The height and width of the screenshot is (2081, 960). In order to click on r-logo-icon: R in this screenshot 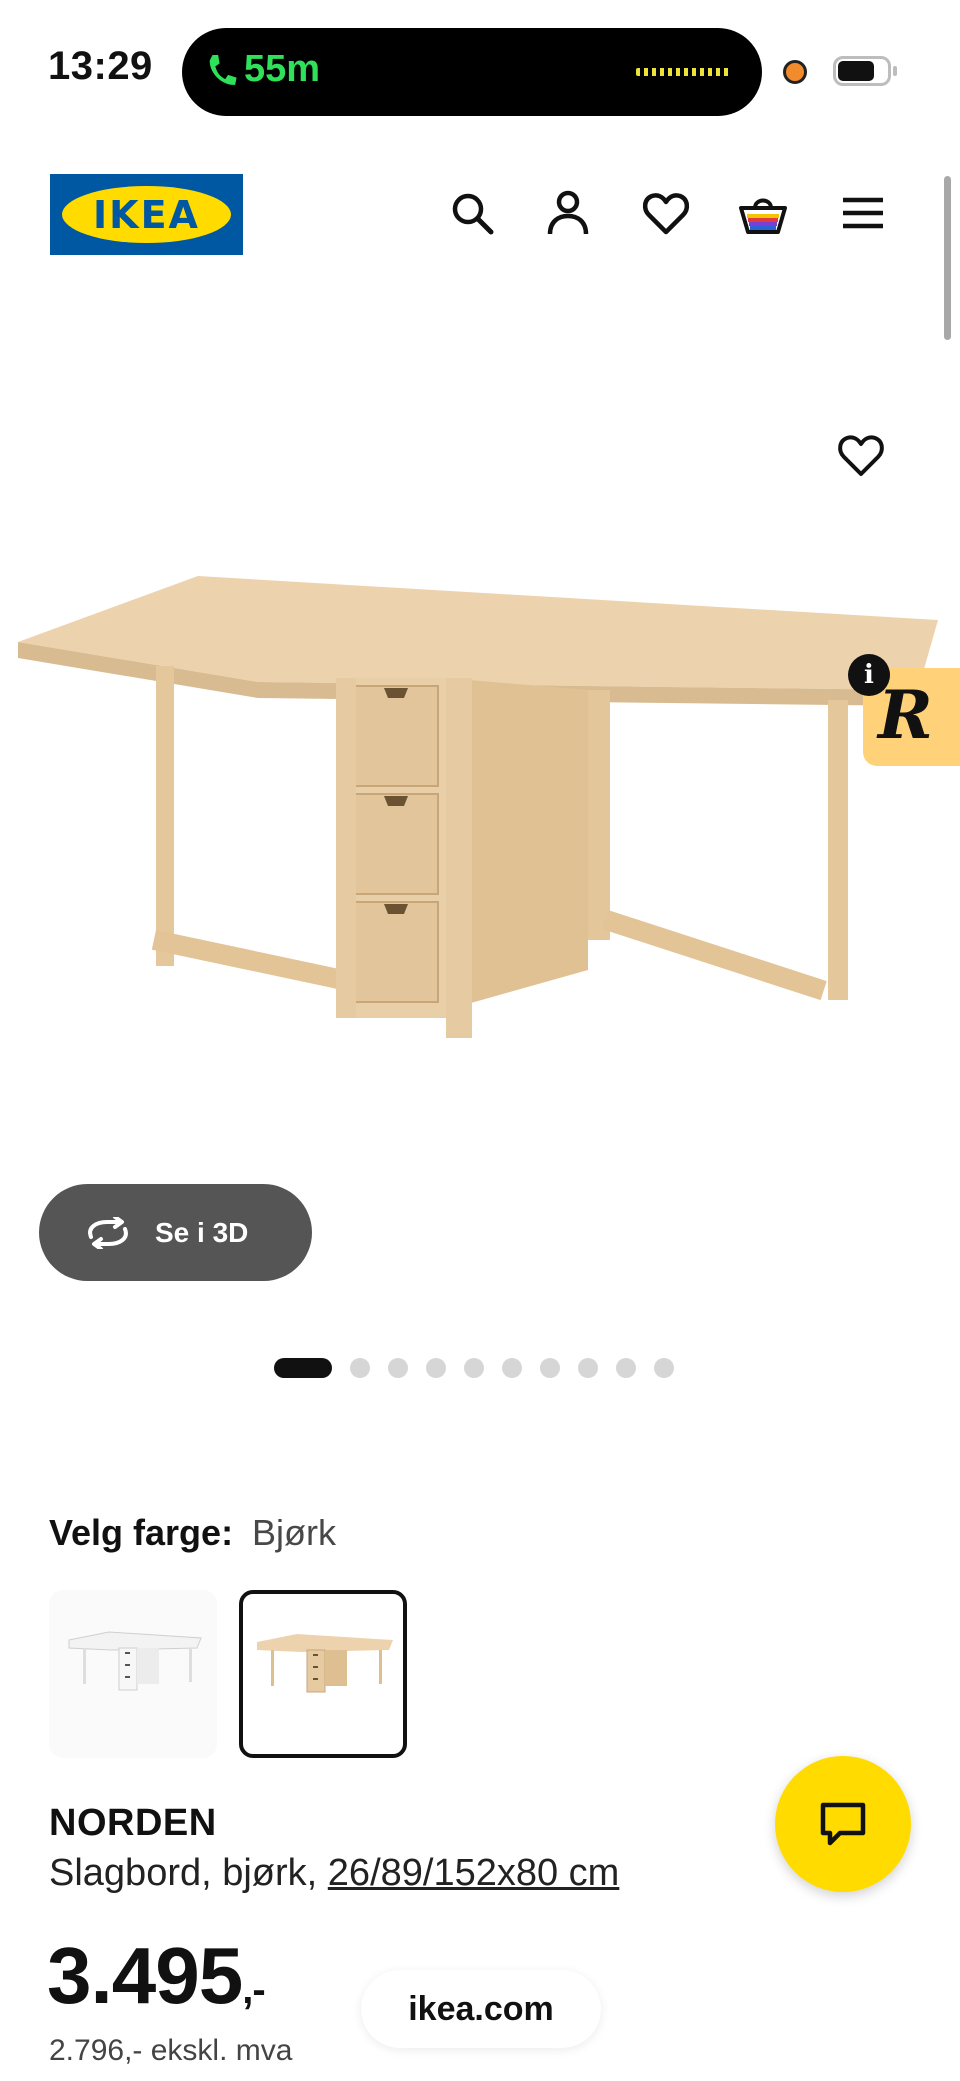, I will do `click(905, 715)`.